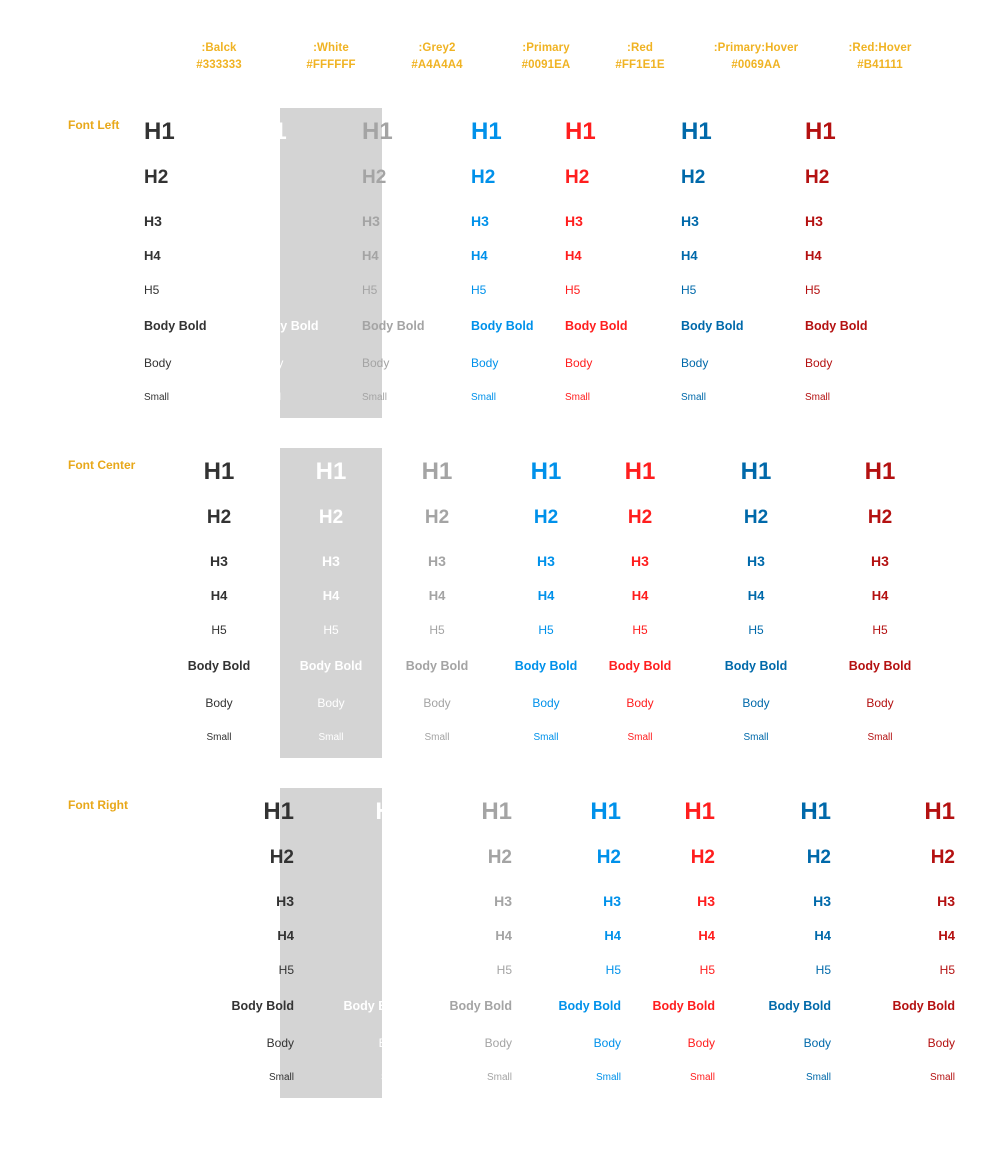  What do you see at coordinates (880, 57) in the screenshot?
I see `color-column-header: :Red:Hover #B41111` at bounding box center [880, 57].